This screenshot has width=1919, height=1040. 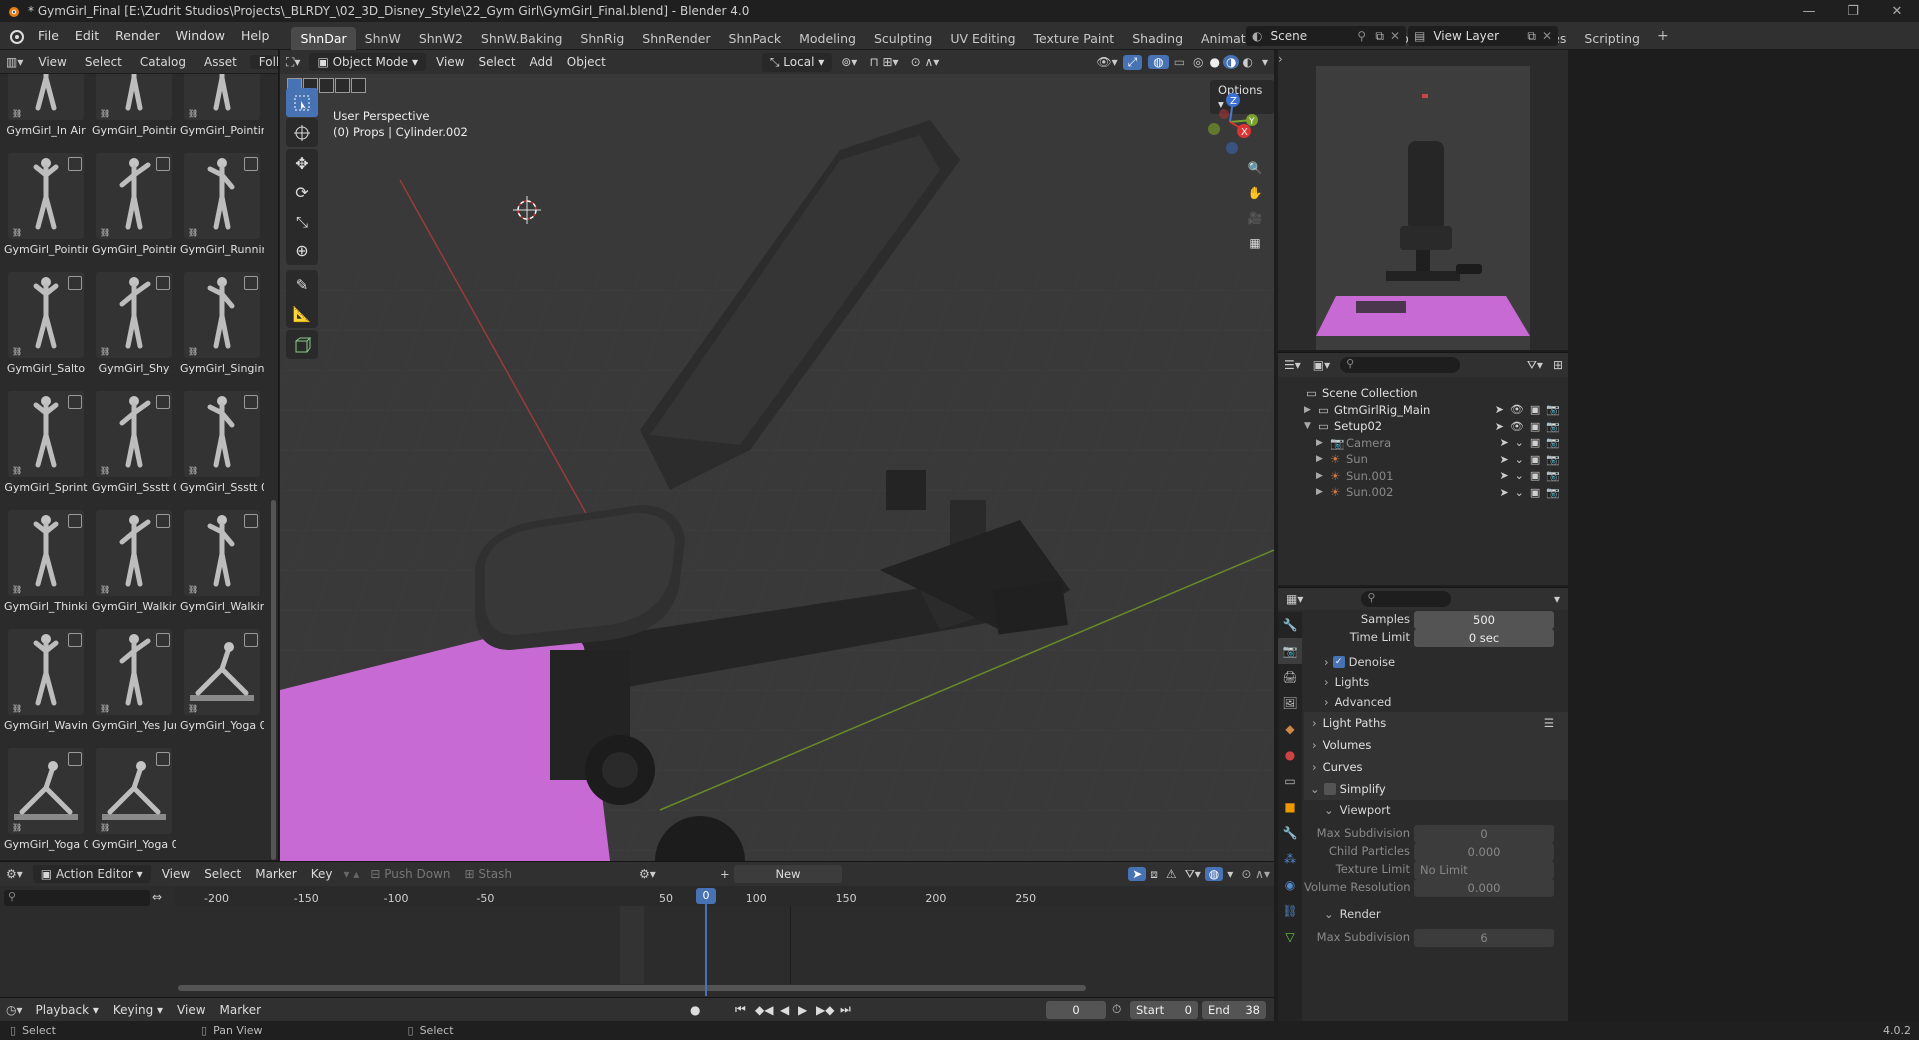 What do you see at coordinates (1321, 365) in the screenshot?
I see `display-mode-icon: ▣▾` at bounding box center [1321, 365].